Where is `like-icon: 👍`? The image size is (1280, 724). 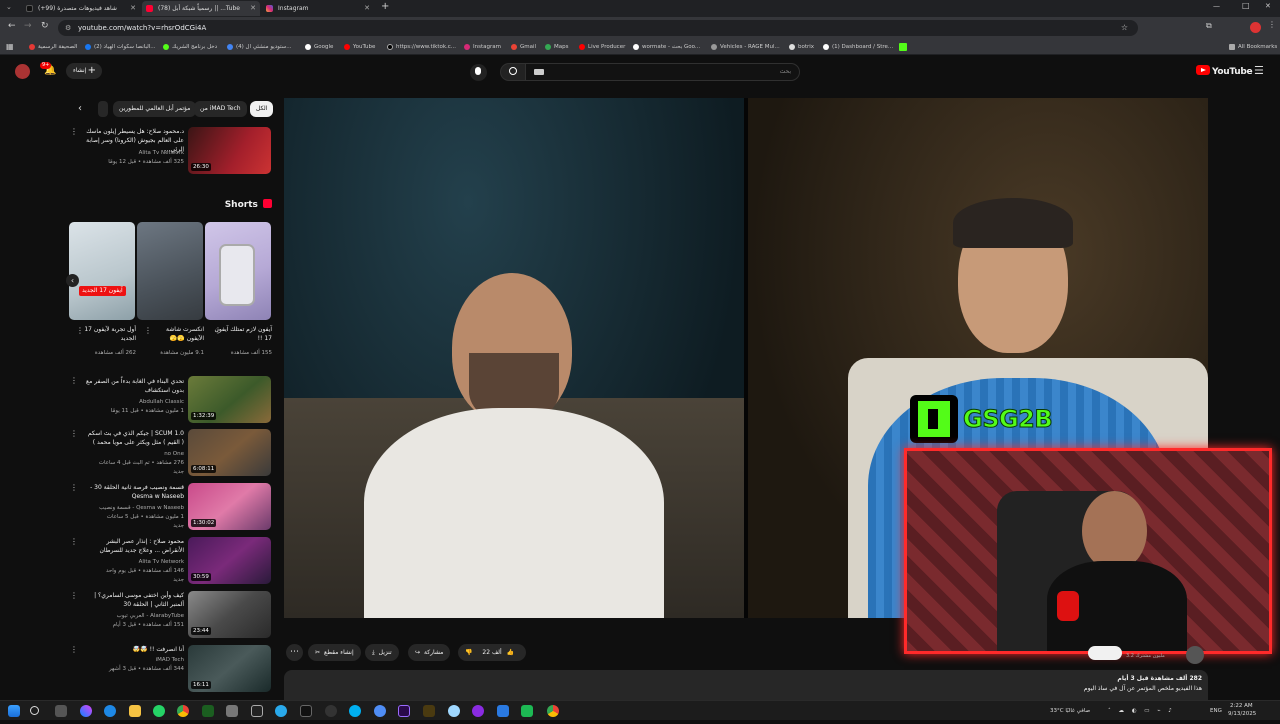 like-icon: 👍 is located at coordinates (510, 652).